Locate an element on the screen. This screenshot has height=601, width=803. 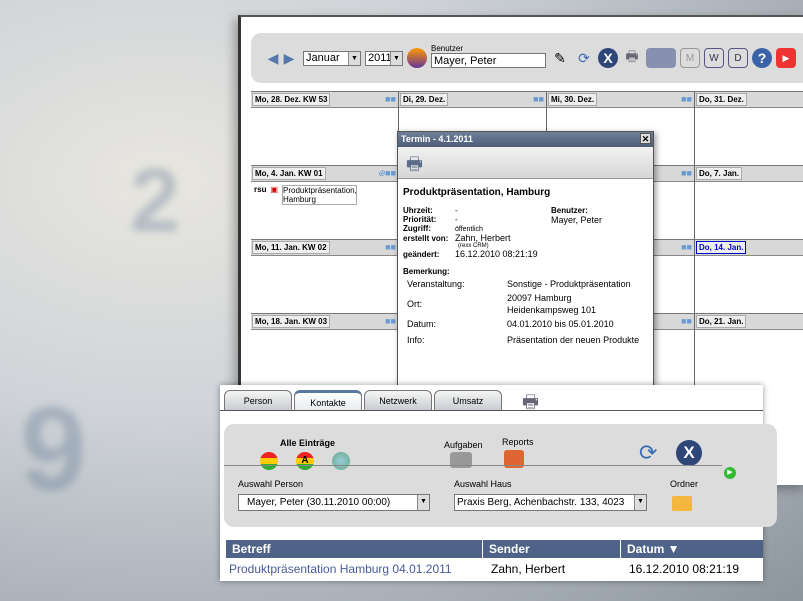
popup-title: Termin - 4.1.2011 is located at coordinates (437, 139).